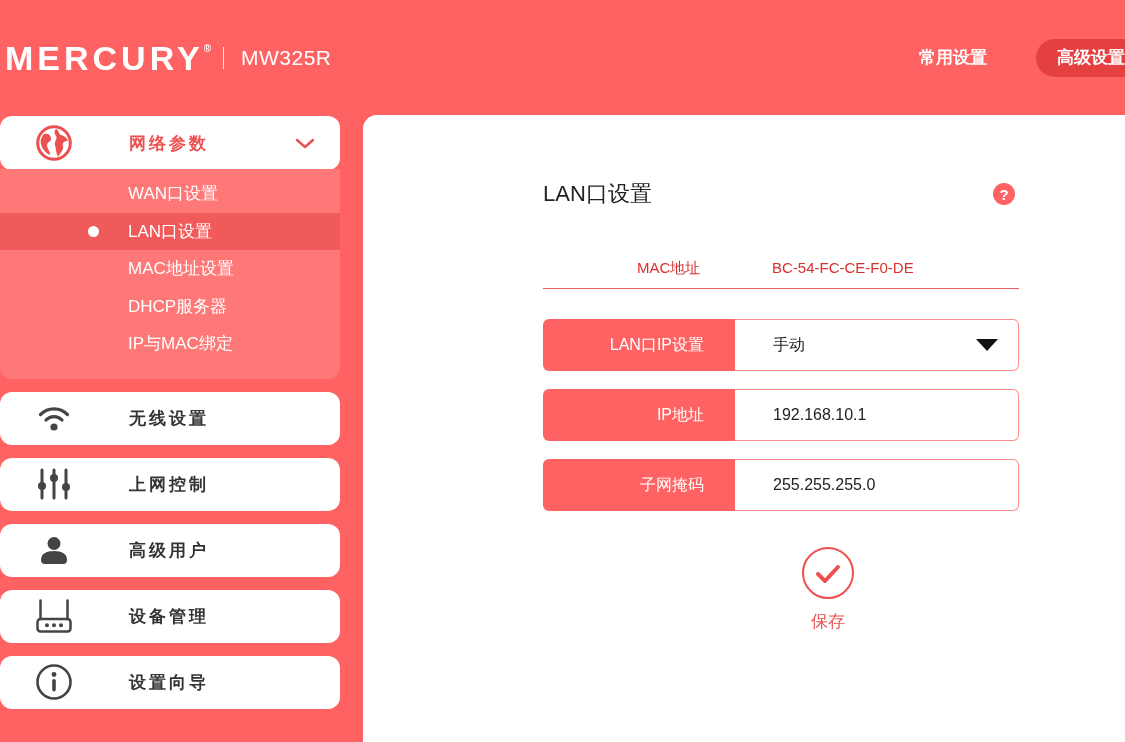 This screenshot has height=742, width=1125. I want to click on submenu-item: MAC地址设置, so click(170, 269).